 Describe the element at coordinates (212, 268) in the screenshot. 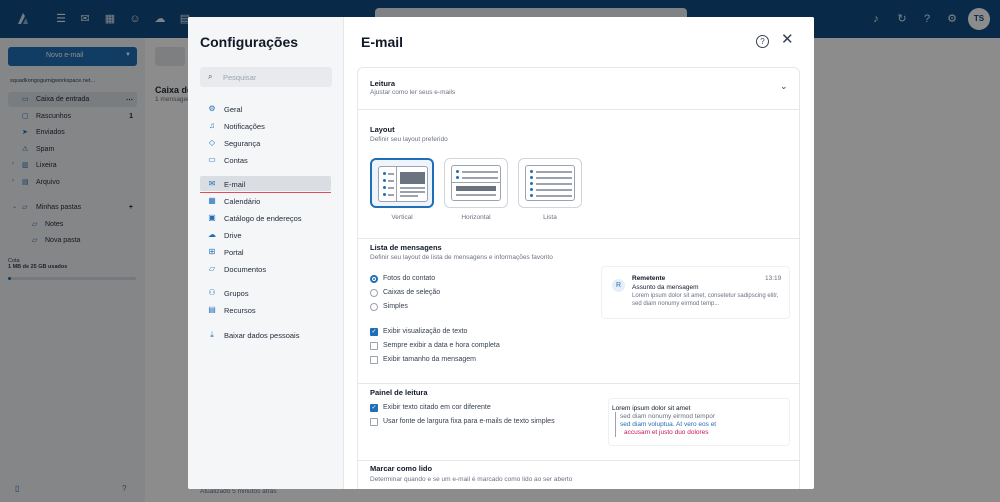

I see `documents-icon: ▱` at that location.